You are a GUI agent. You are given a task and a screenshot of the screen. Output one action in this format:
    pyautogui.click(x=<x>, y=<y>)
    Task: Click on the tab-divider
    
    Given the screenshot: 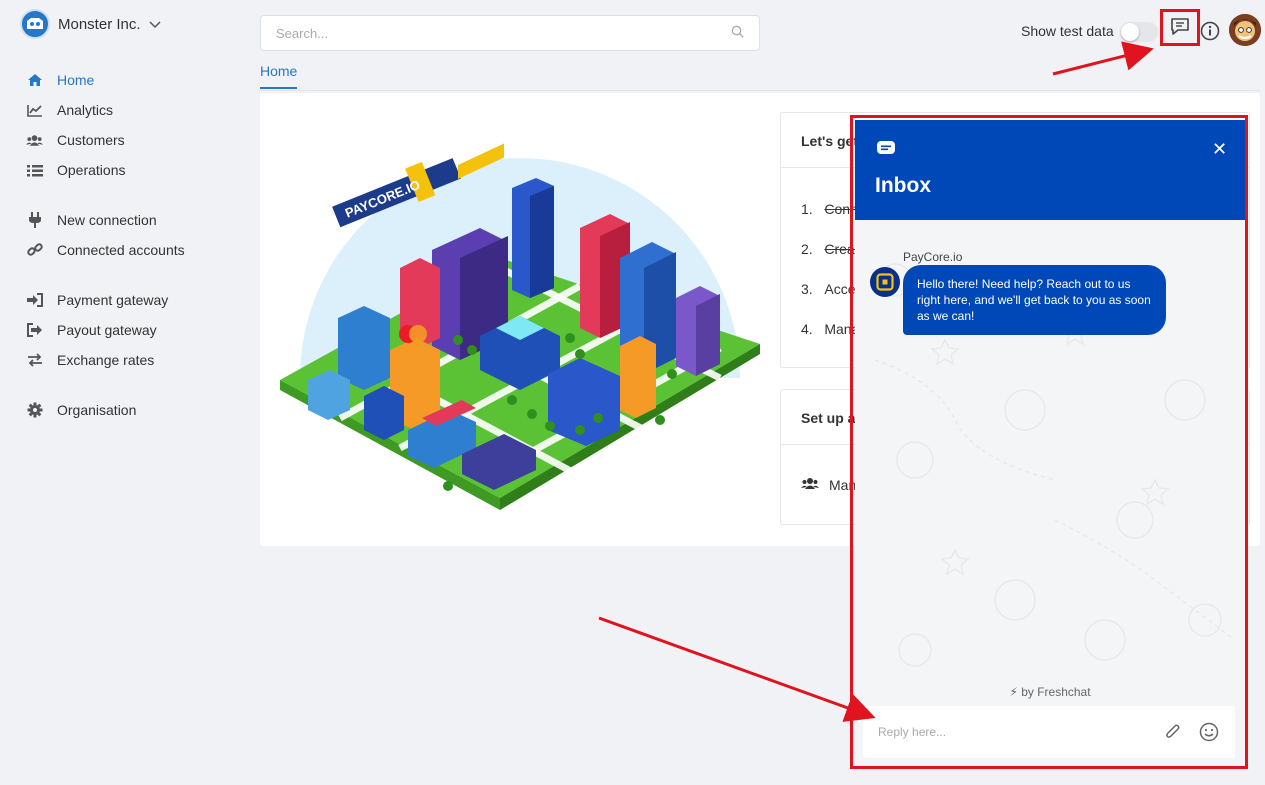 What is the action you would take?
    pyautogui.click(x=760, y=90)
    